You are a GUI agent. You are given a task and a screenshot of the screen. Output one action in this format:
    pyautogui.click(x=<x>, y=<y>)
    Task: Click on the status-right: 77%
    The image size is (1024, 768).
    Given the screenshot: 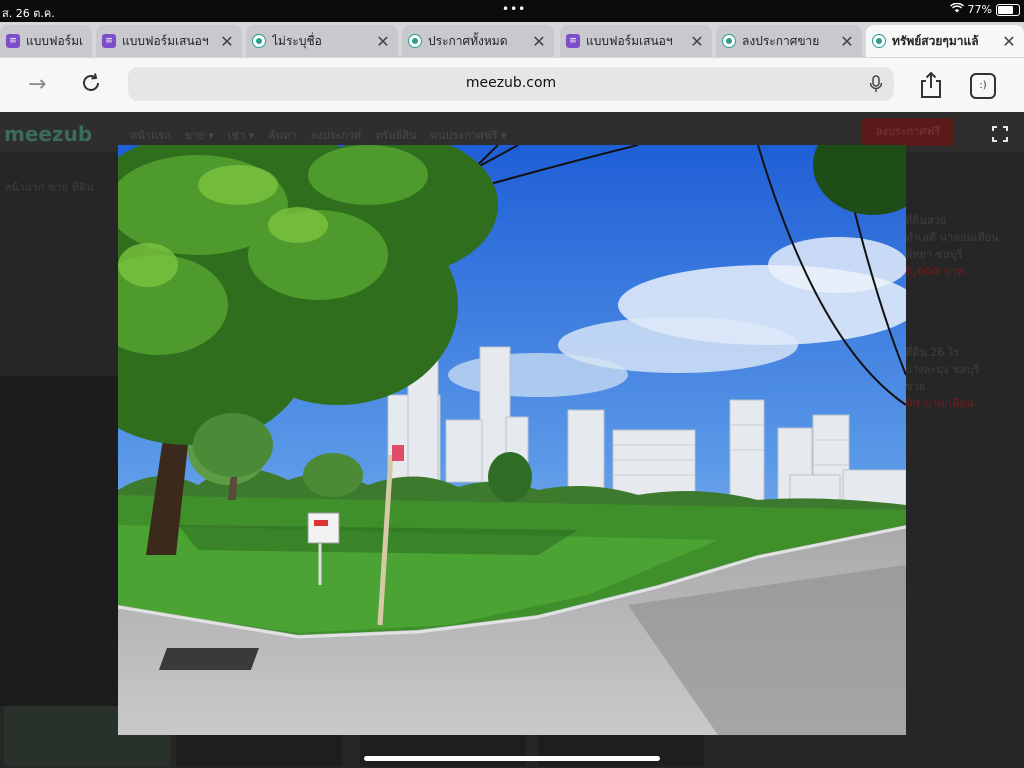 What is the action you would take?
    pyautogui.click(x=984, y=9)
    